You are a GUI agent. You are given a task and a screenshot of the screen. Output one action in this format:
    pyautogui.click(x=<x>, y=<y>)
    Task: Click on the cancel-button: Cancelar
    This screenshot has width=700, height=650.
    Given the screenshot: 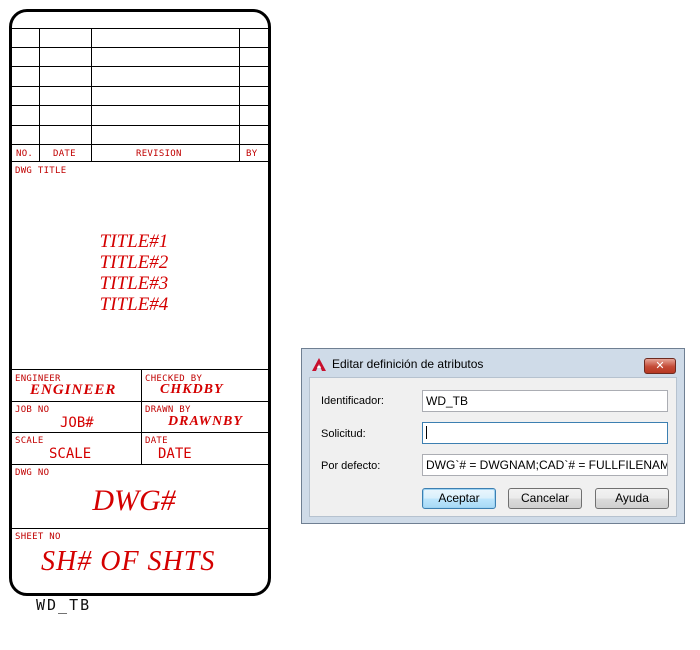 What is the action you would take?
    pyautogui.click(x=545, y=498)
    